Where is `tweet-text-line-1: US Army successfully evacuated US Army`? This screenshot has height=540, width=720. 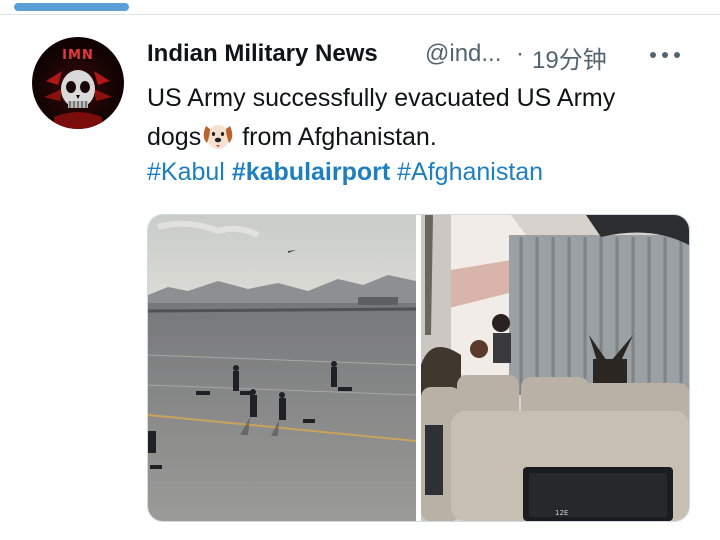 tweet-text-line-1: US Army successfully evacuated US Army is located at coordinates (381, 98).